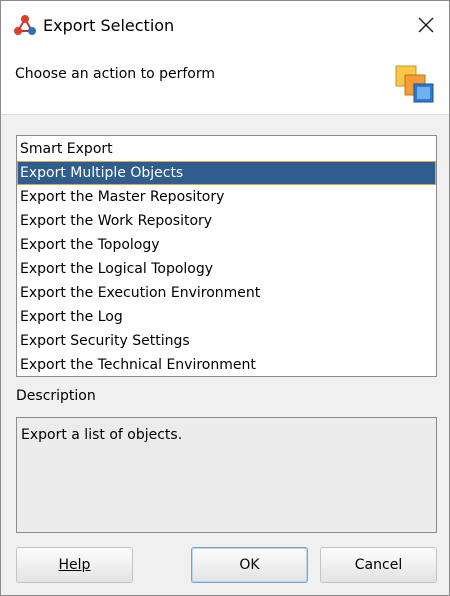  Describe the element at coordinates (109, 25) in the screenshot. I see `window-title: Export Selection` at that location.